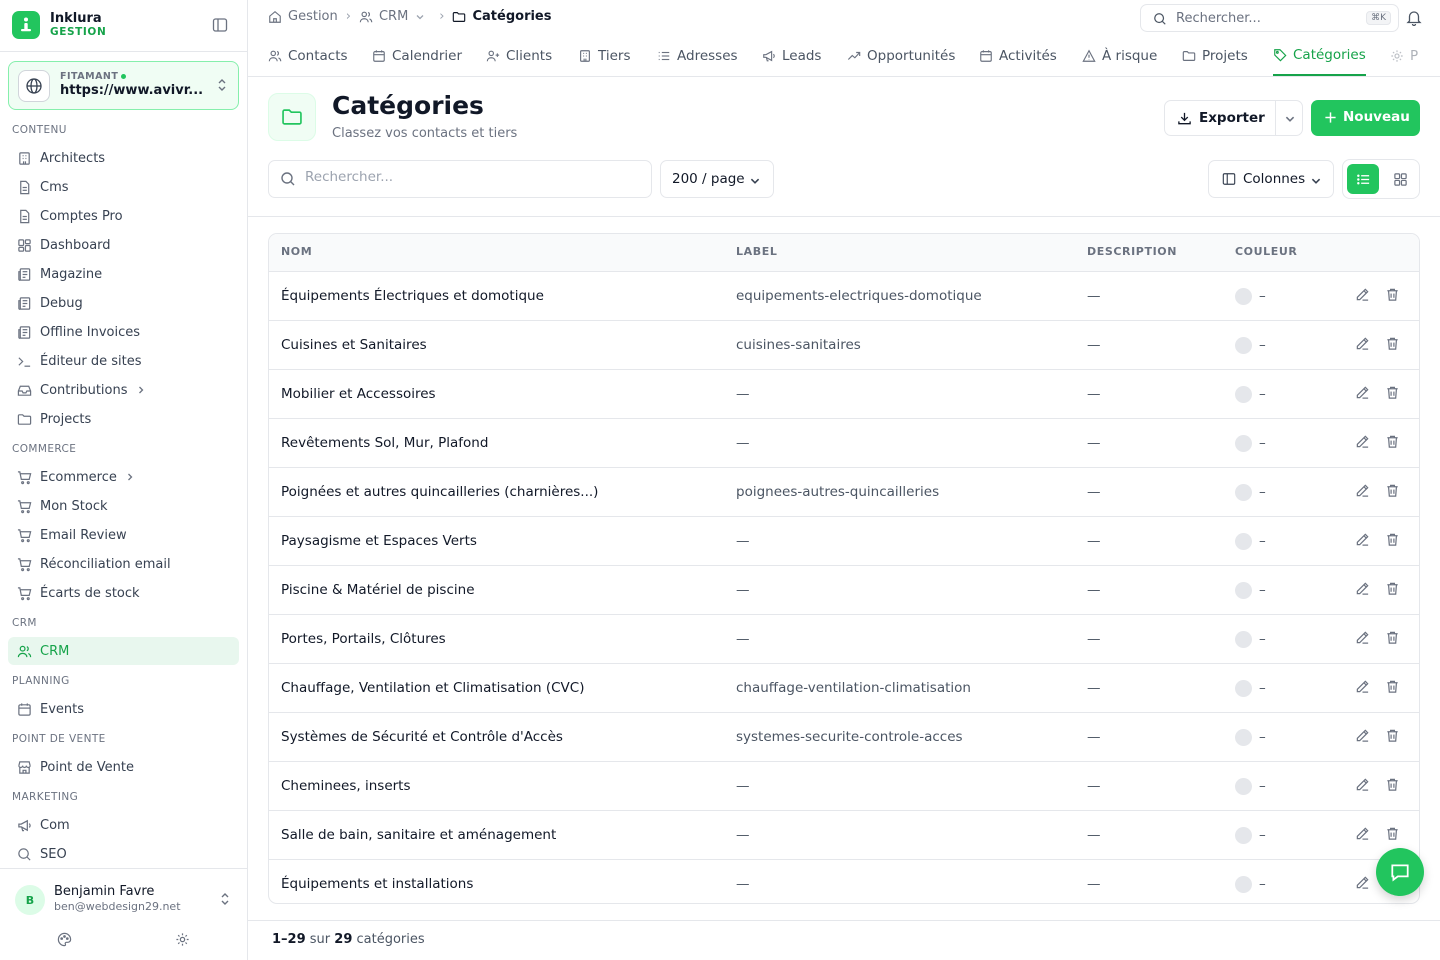 This screenshot has width=1440, height=960. What do you see at coordinates (123, 245) in the screenshot?
I see `sidebar-item-dashboard: Dashboard` at bounding box center [123, 245].